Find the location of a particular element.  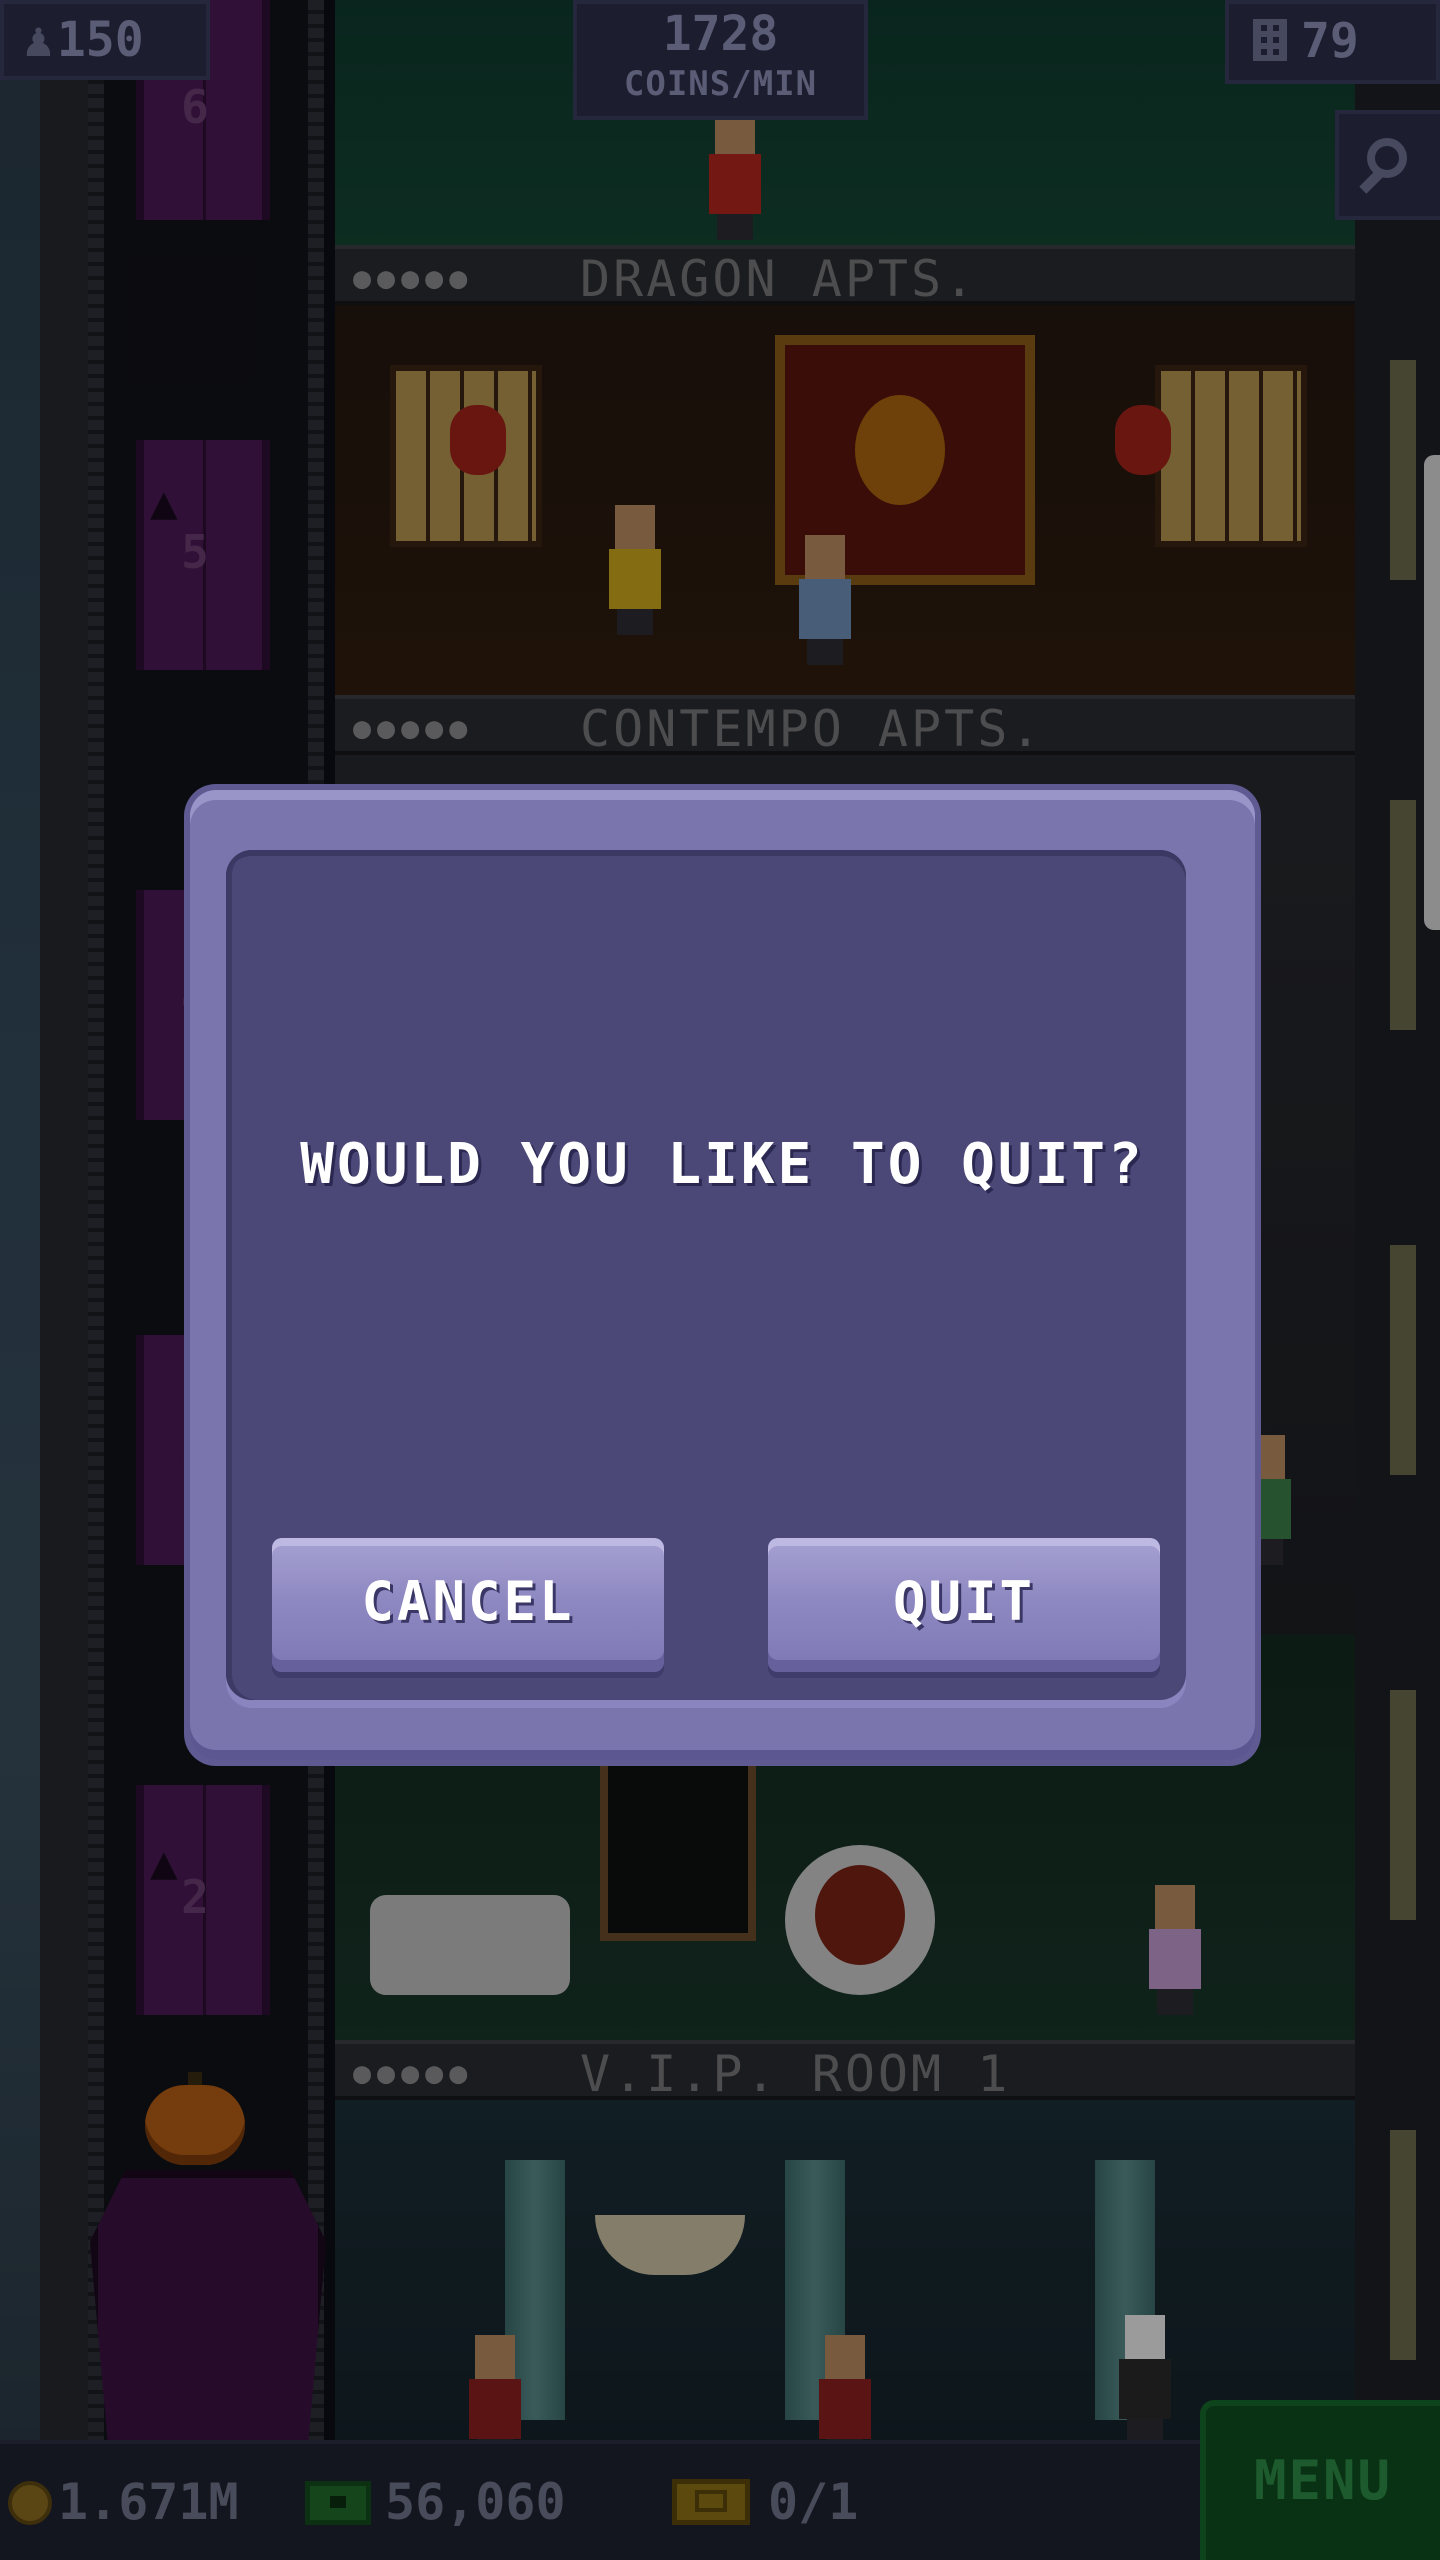

quit-button: QUIT is located at coordinates (964, 1605).